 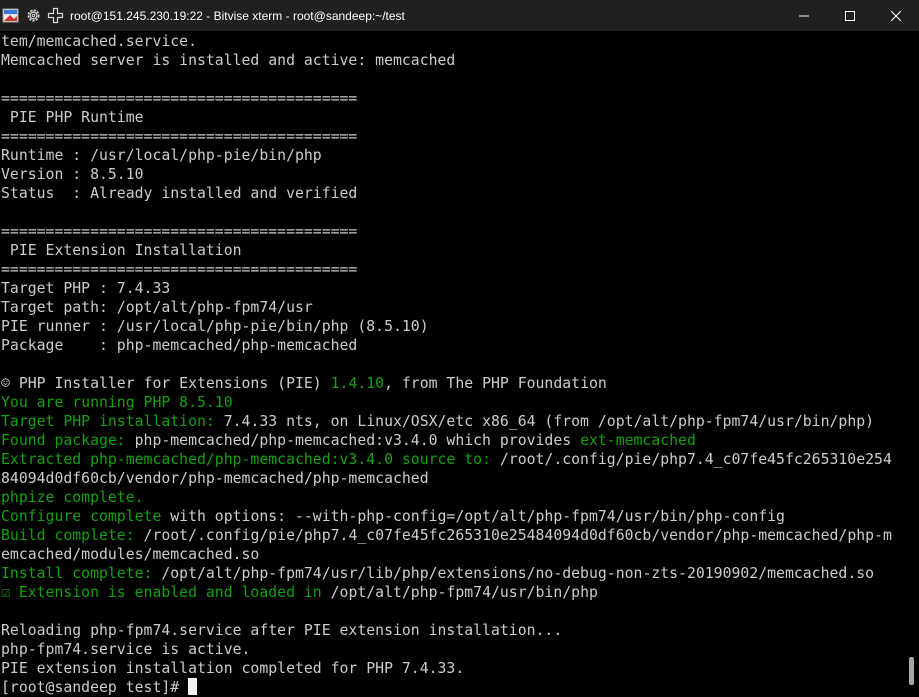 What do you see at coordinates (86, 288) in the screenshot?
I see `terminal-text: Target PHP : 7.4.33` at bounding box center [86, 288].